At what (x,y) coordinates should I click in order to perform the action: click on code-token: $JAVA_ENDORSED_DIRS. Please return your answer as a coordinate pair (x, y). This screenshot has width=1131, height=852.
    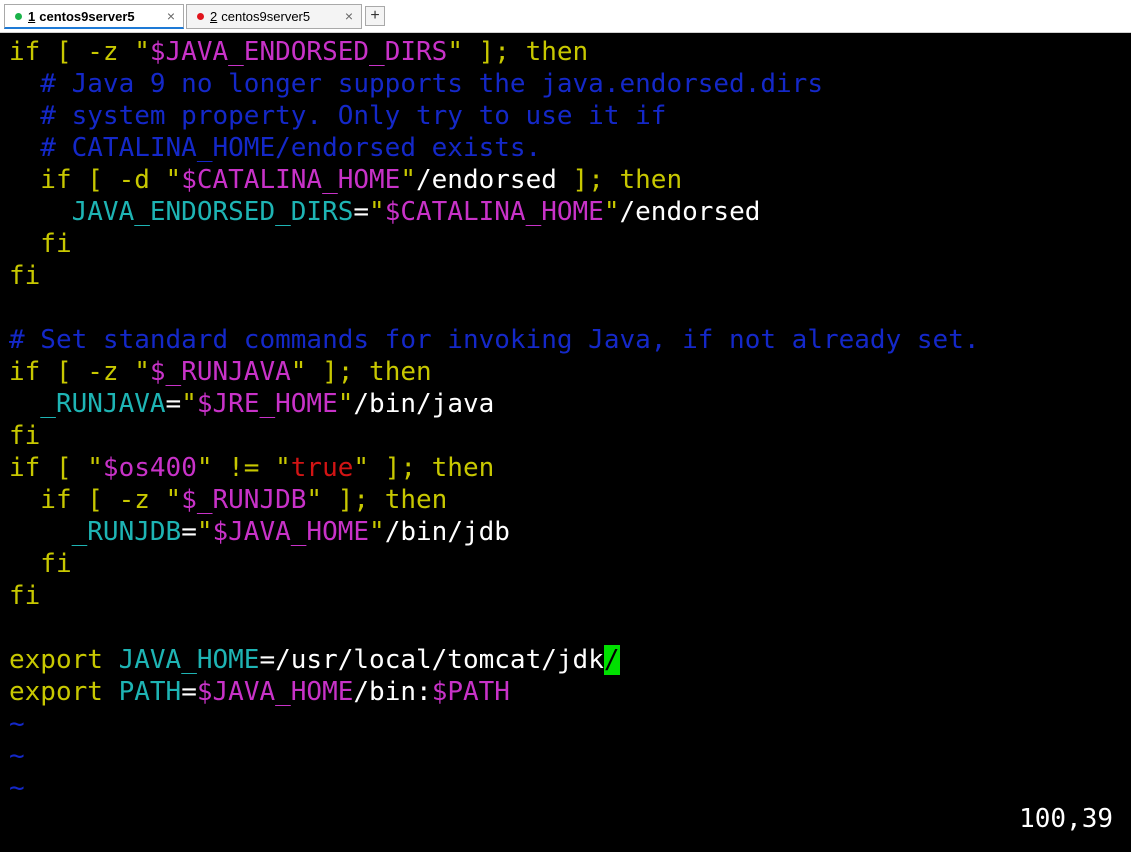
    Looking at the image, I should click on (298, 52).